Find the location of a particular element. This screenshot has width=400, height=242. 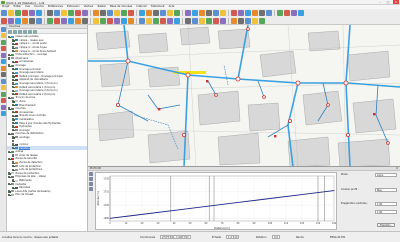

select-layer-icon is located at coordinates (91, 179).